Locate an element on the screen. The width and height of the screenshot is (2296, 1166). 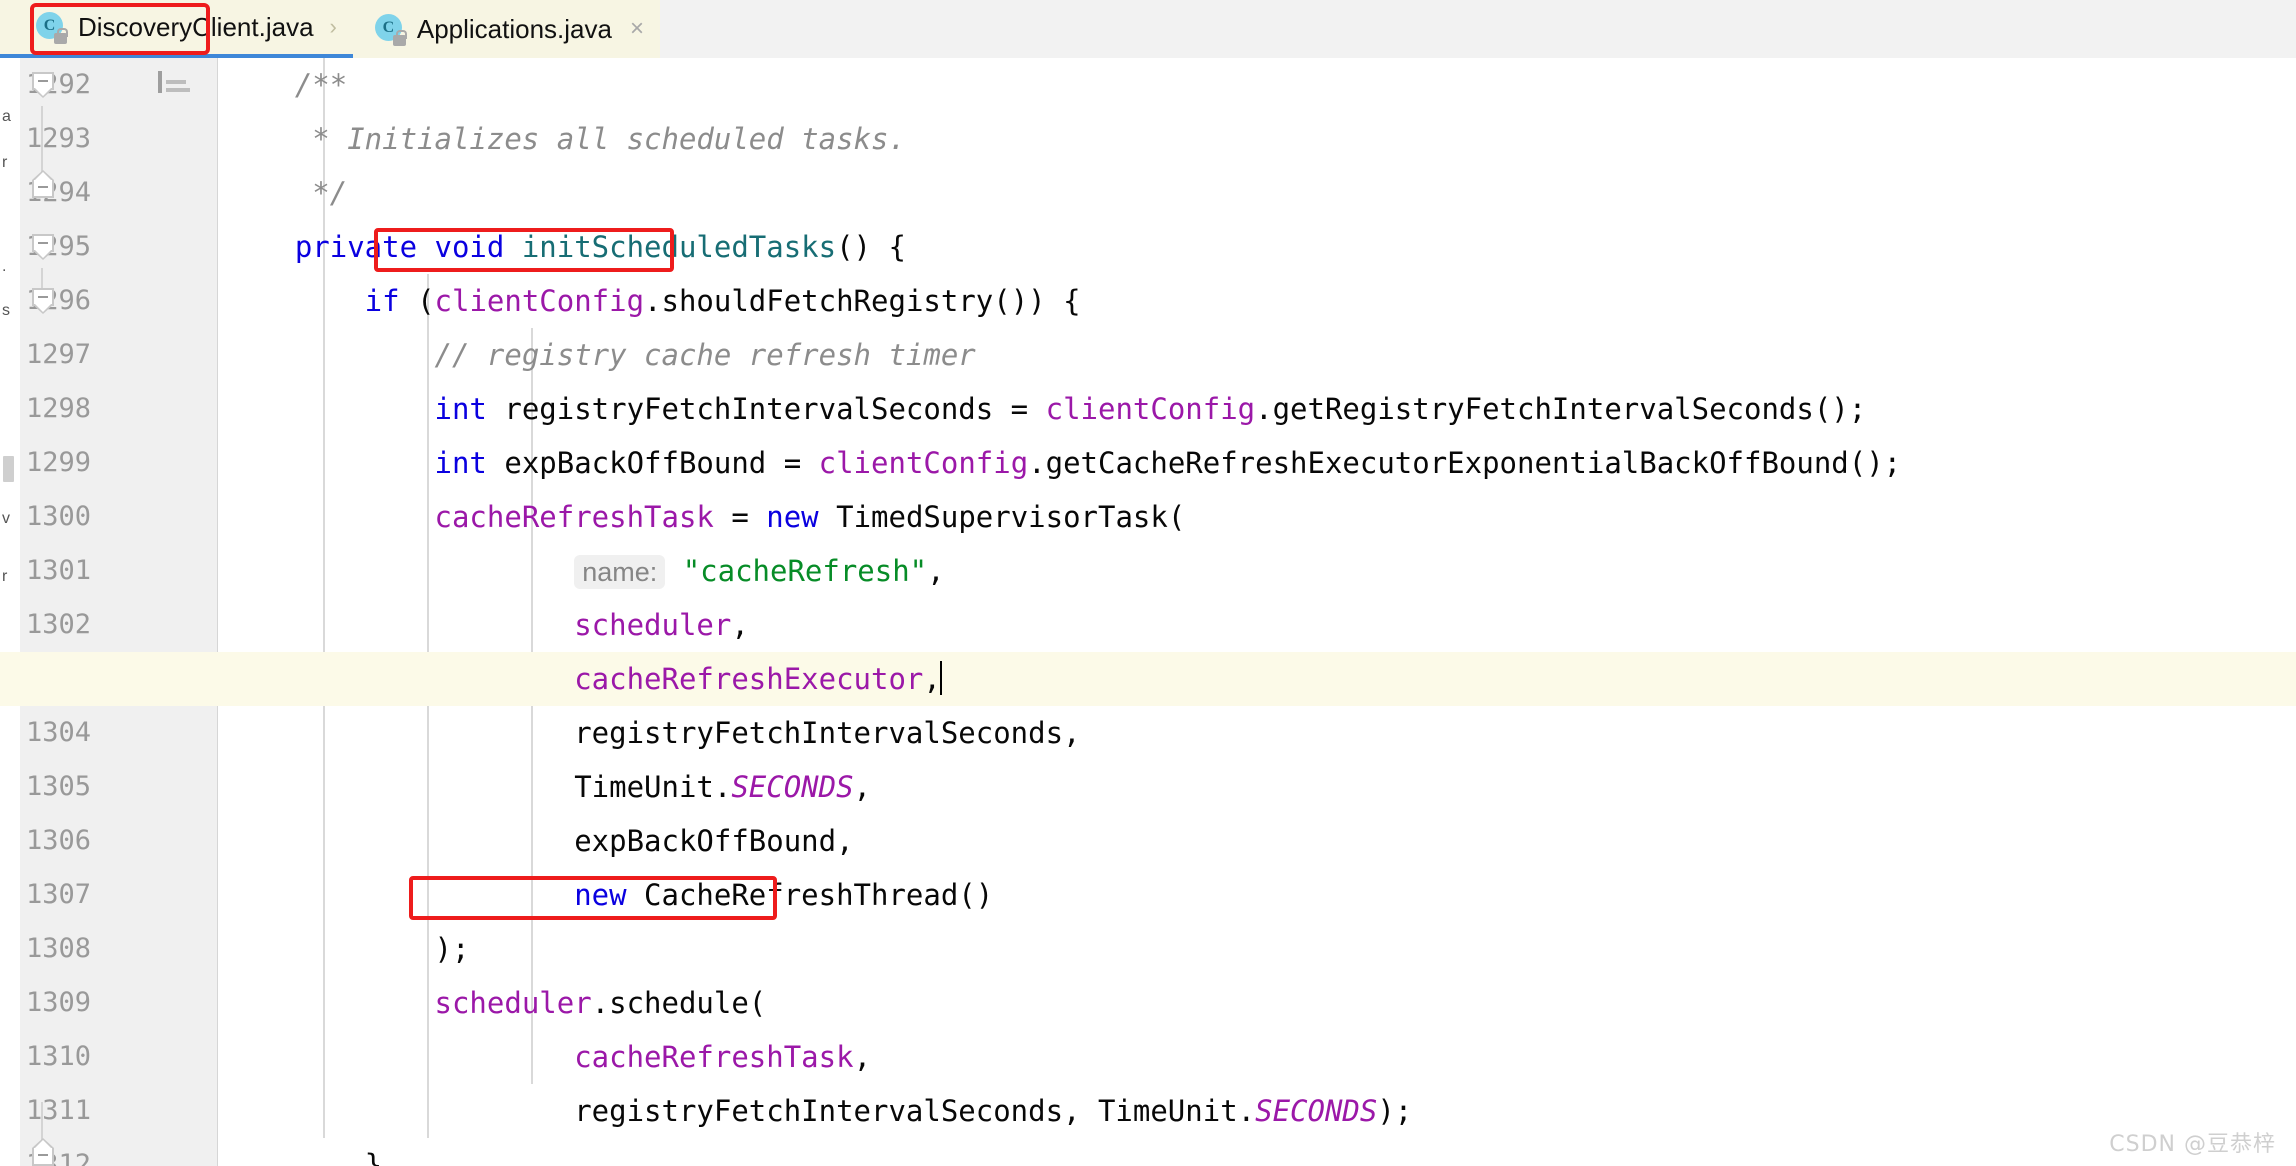
parameter-inlay-hint: name: is located at coordinates (620, 572).